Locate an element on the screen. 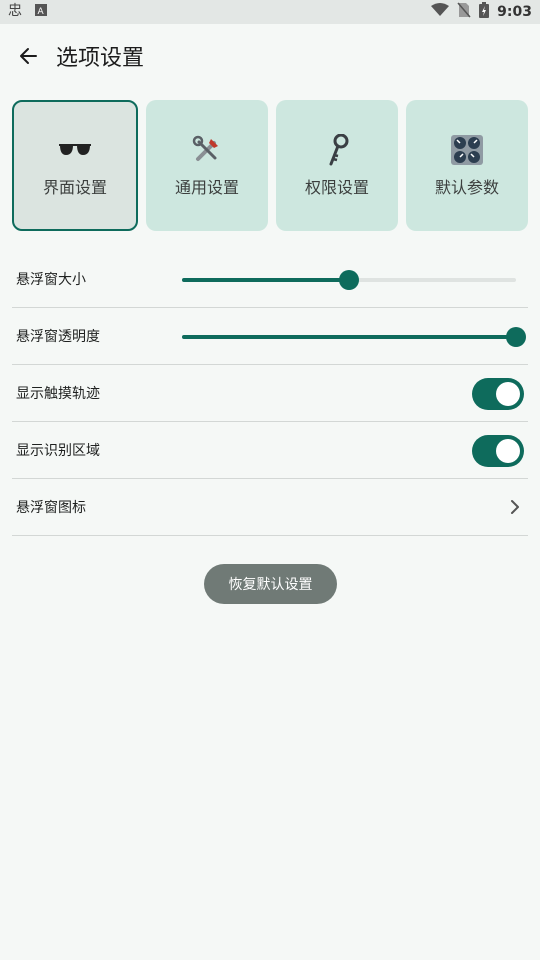 The height and width of the screenshot is (960, 540). page-title: 选项设置 is located at coordinates (100, 58).